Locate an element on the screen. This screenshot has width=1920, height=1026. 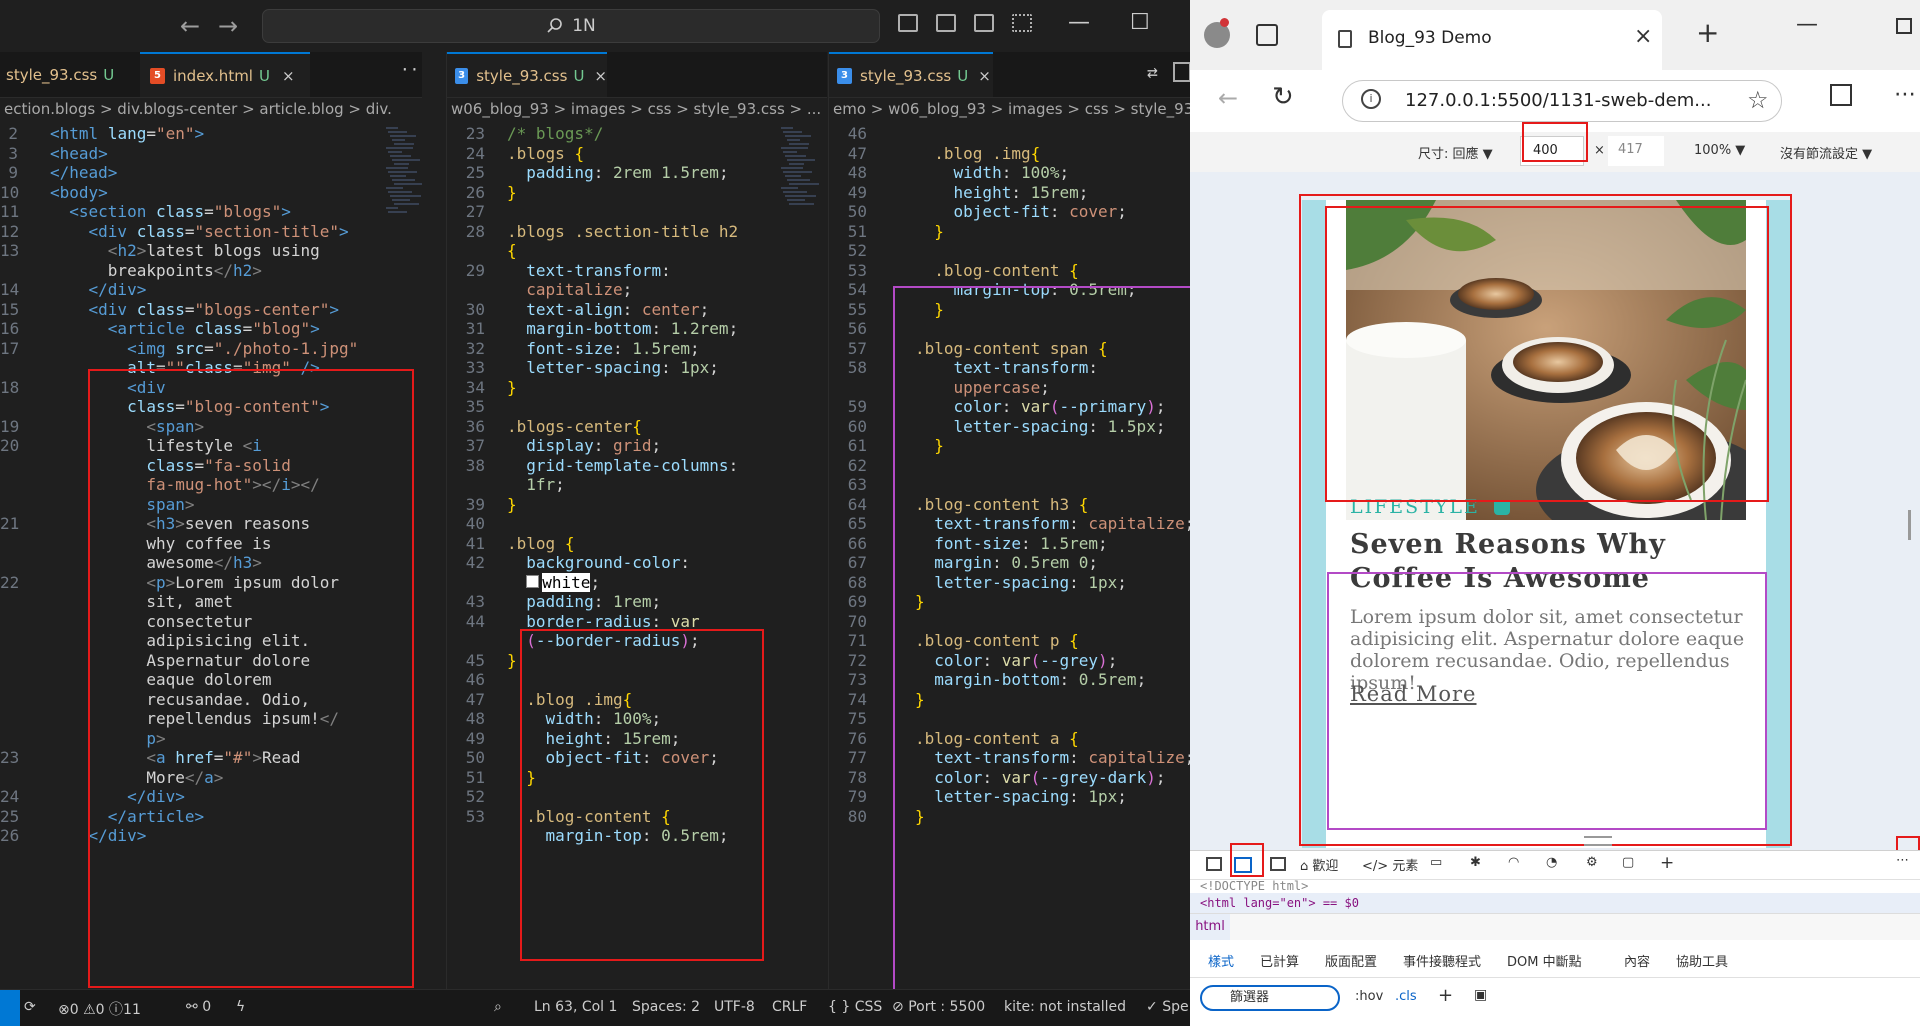
height-input: 417 is located at coordinates (1636, 151).